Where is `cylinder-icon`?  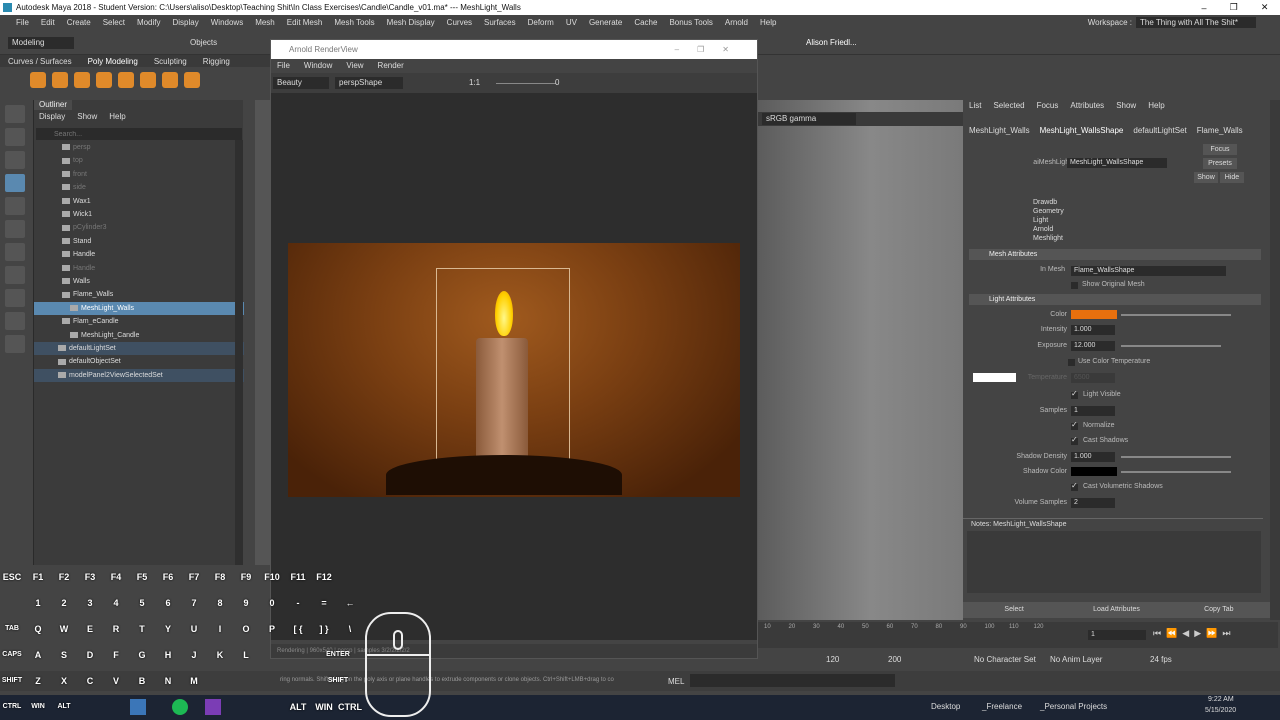 cylinder-icon is located at coordinates (82, 80).